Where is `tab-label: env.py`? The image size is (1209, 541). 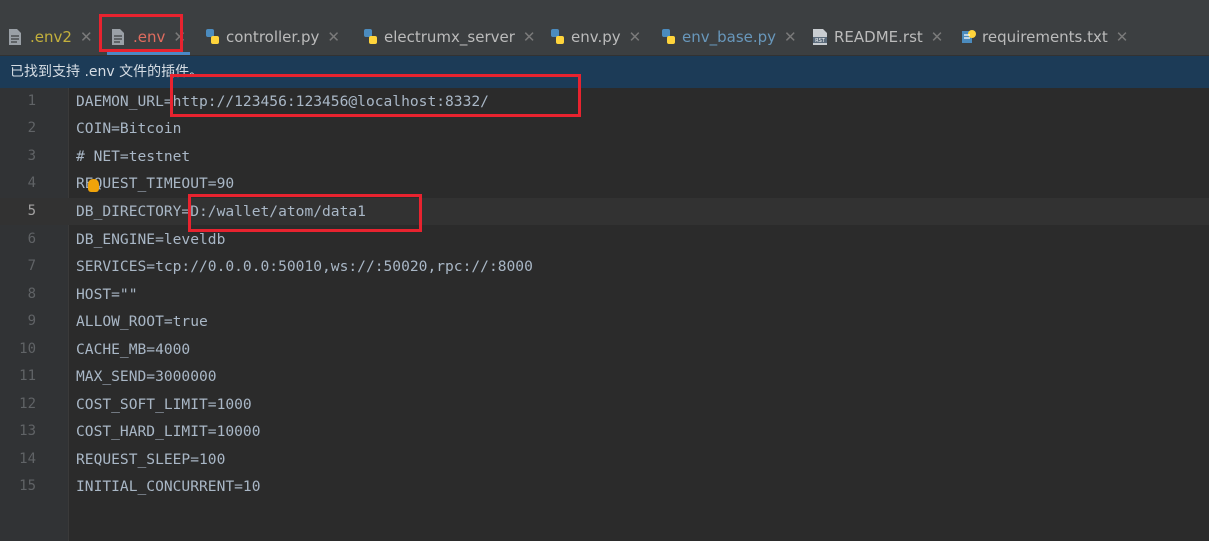
tab-label: env.py is located at coordinates (596, 37).